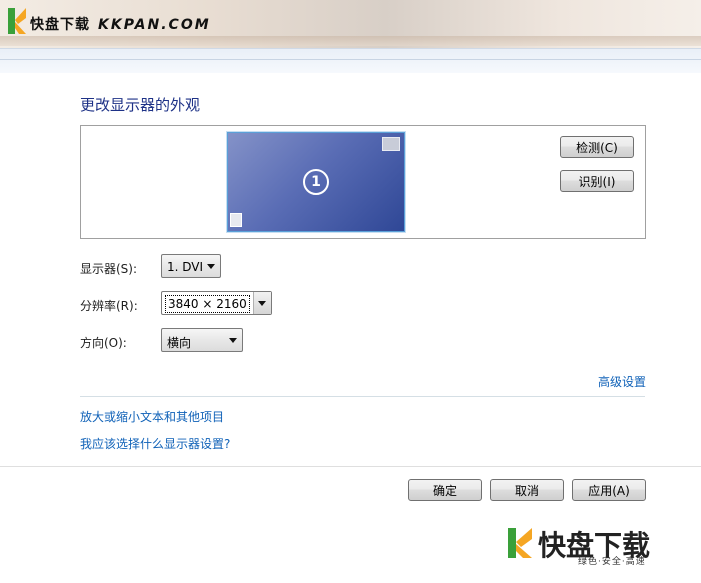  I want to click on brand-slogan: 绿色·安全·高速, so click(612, 562).